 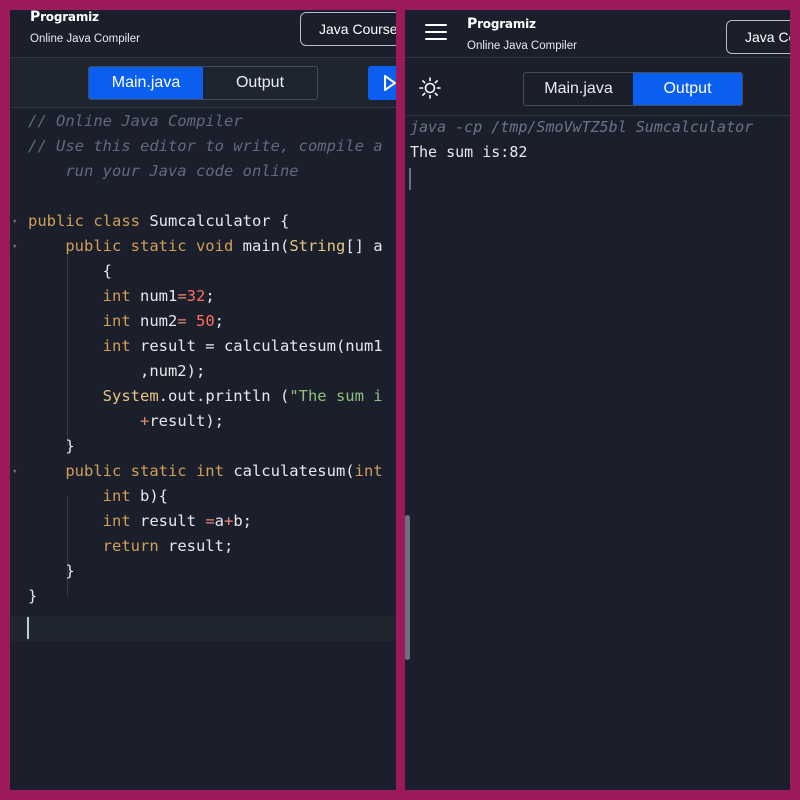 What do you see at coordinates (140, 521) in the screenshot?
I see `code-line: int result =a+b;` at bounding box center [140, 521].